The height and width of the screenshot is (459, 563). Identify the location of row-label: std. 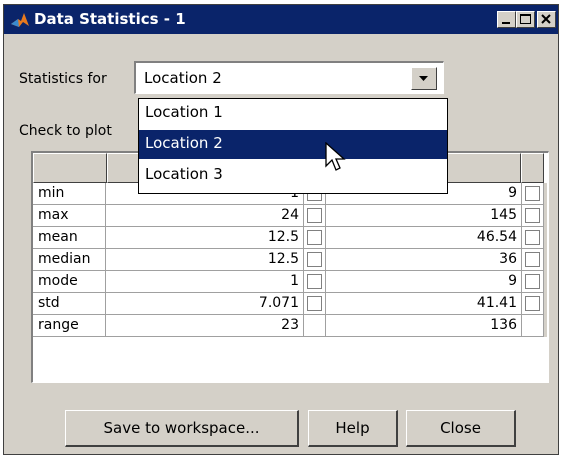
(69, 304).